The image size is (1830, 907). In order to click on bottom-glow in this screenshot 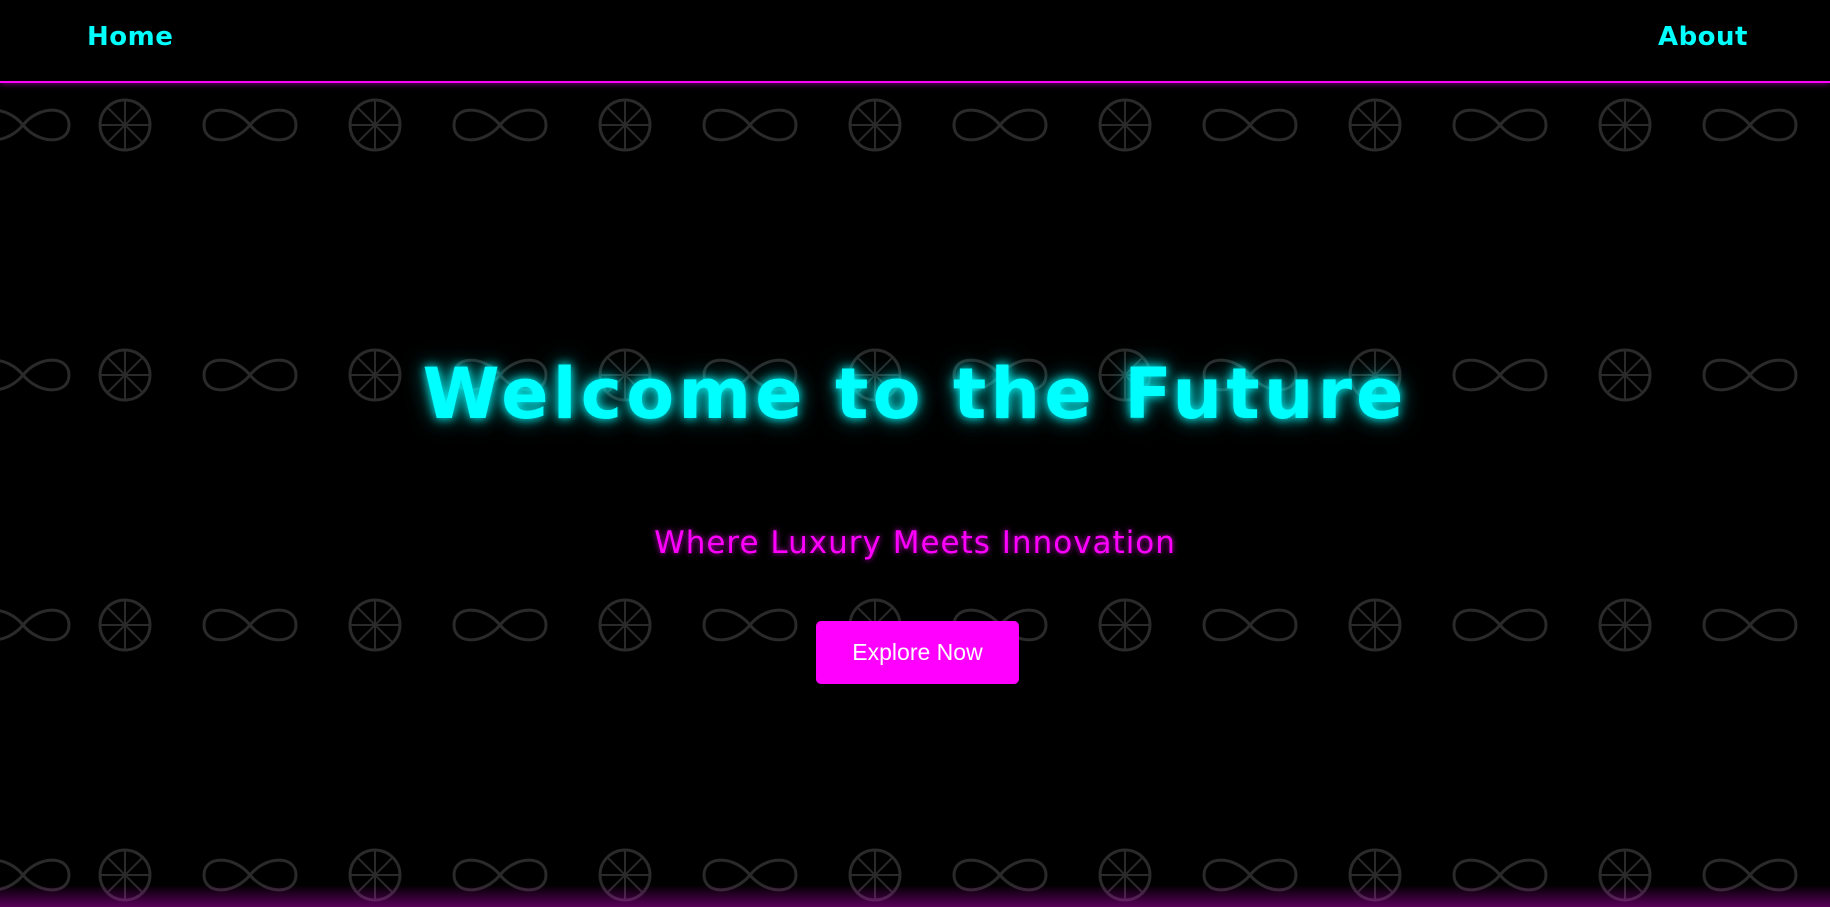, I will do `click(915, 896)`.